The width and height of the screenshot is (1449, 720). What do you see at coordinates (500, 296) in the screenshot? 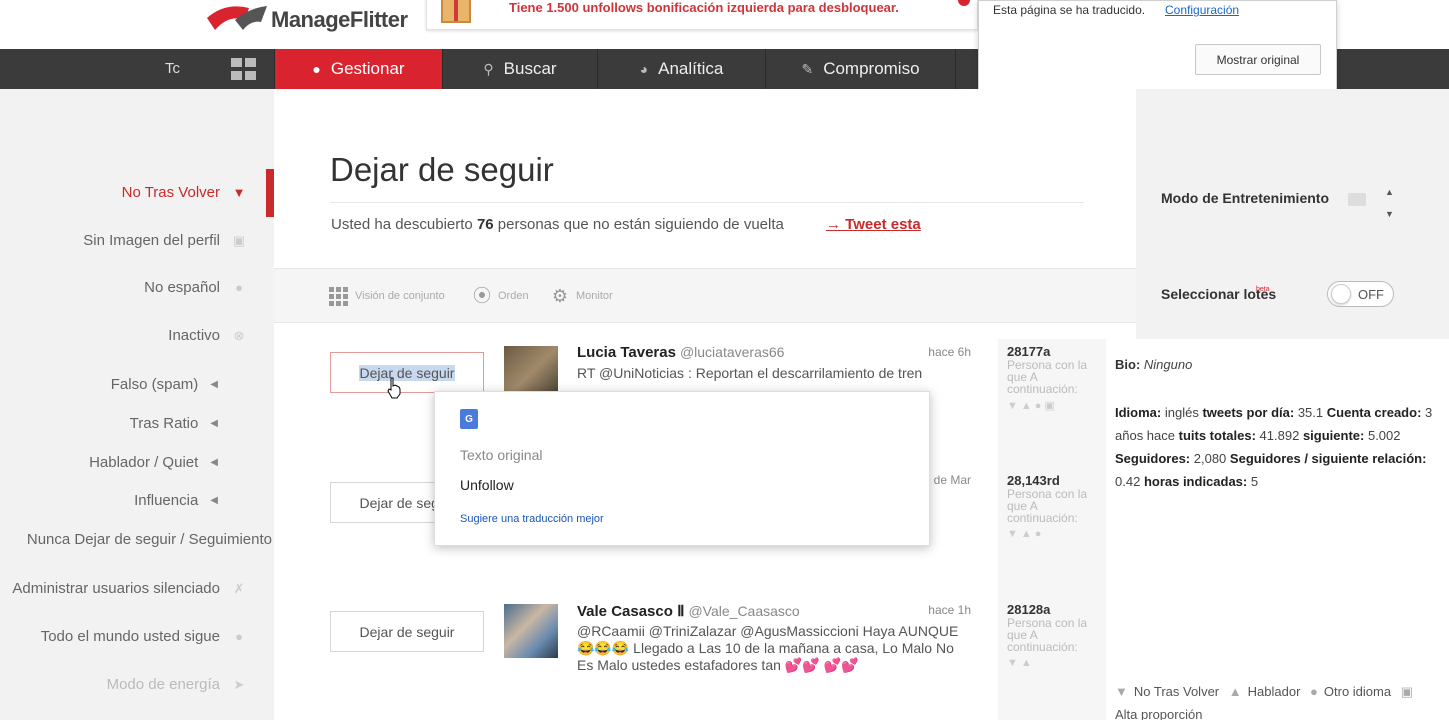
I see `order-button: ⦿ Orden` at bounding box center [500, 296].